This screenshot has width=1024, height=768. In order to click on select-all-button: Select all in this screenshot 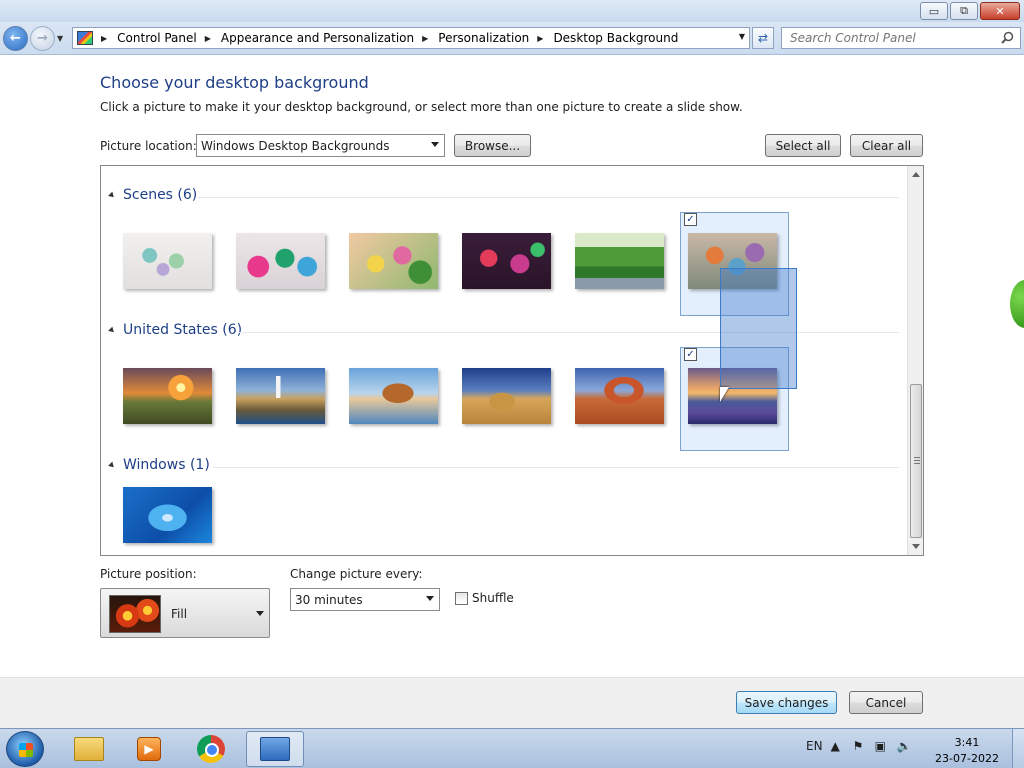, I will do `click(803, 145)`.